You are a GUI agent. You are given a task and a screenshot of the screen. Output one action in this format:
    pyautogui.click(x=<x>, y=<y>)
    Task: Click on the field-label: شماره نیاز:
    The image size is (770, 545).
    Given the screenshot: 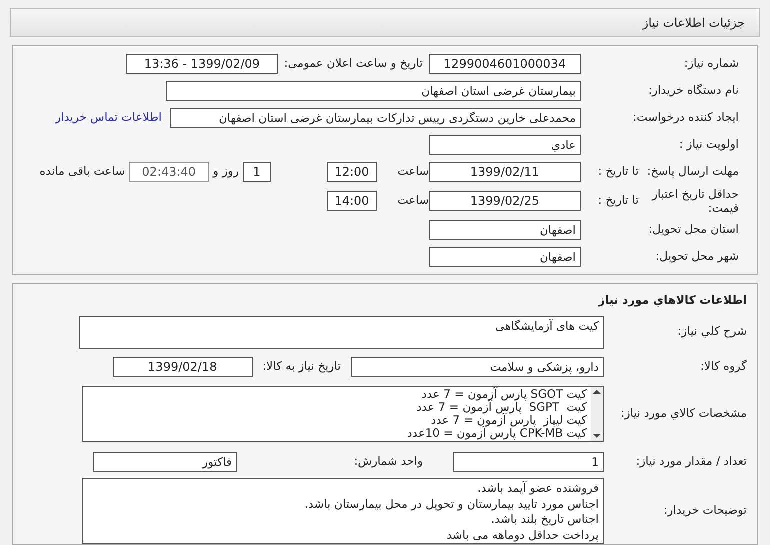 What is the action you would take?
    pyautogui.click(x=711, y=63)
    